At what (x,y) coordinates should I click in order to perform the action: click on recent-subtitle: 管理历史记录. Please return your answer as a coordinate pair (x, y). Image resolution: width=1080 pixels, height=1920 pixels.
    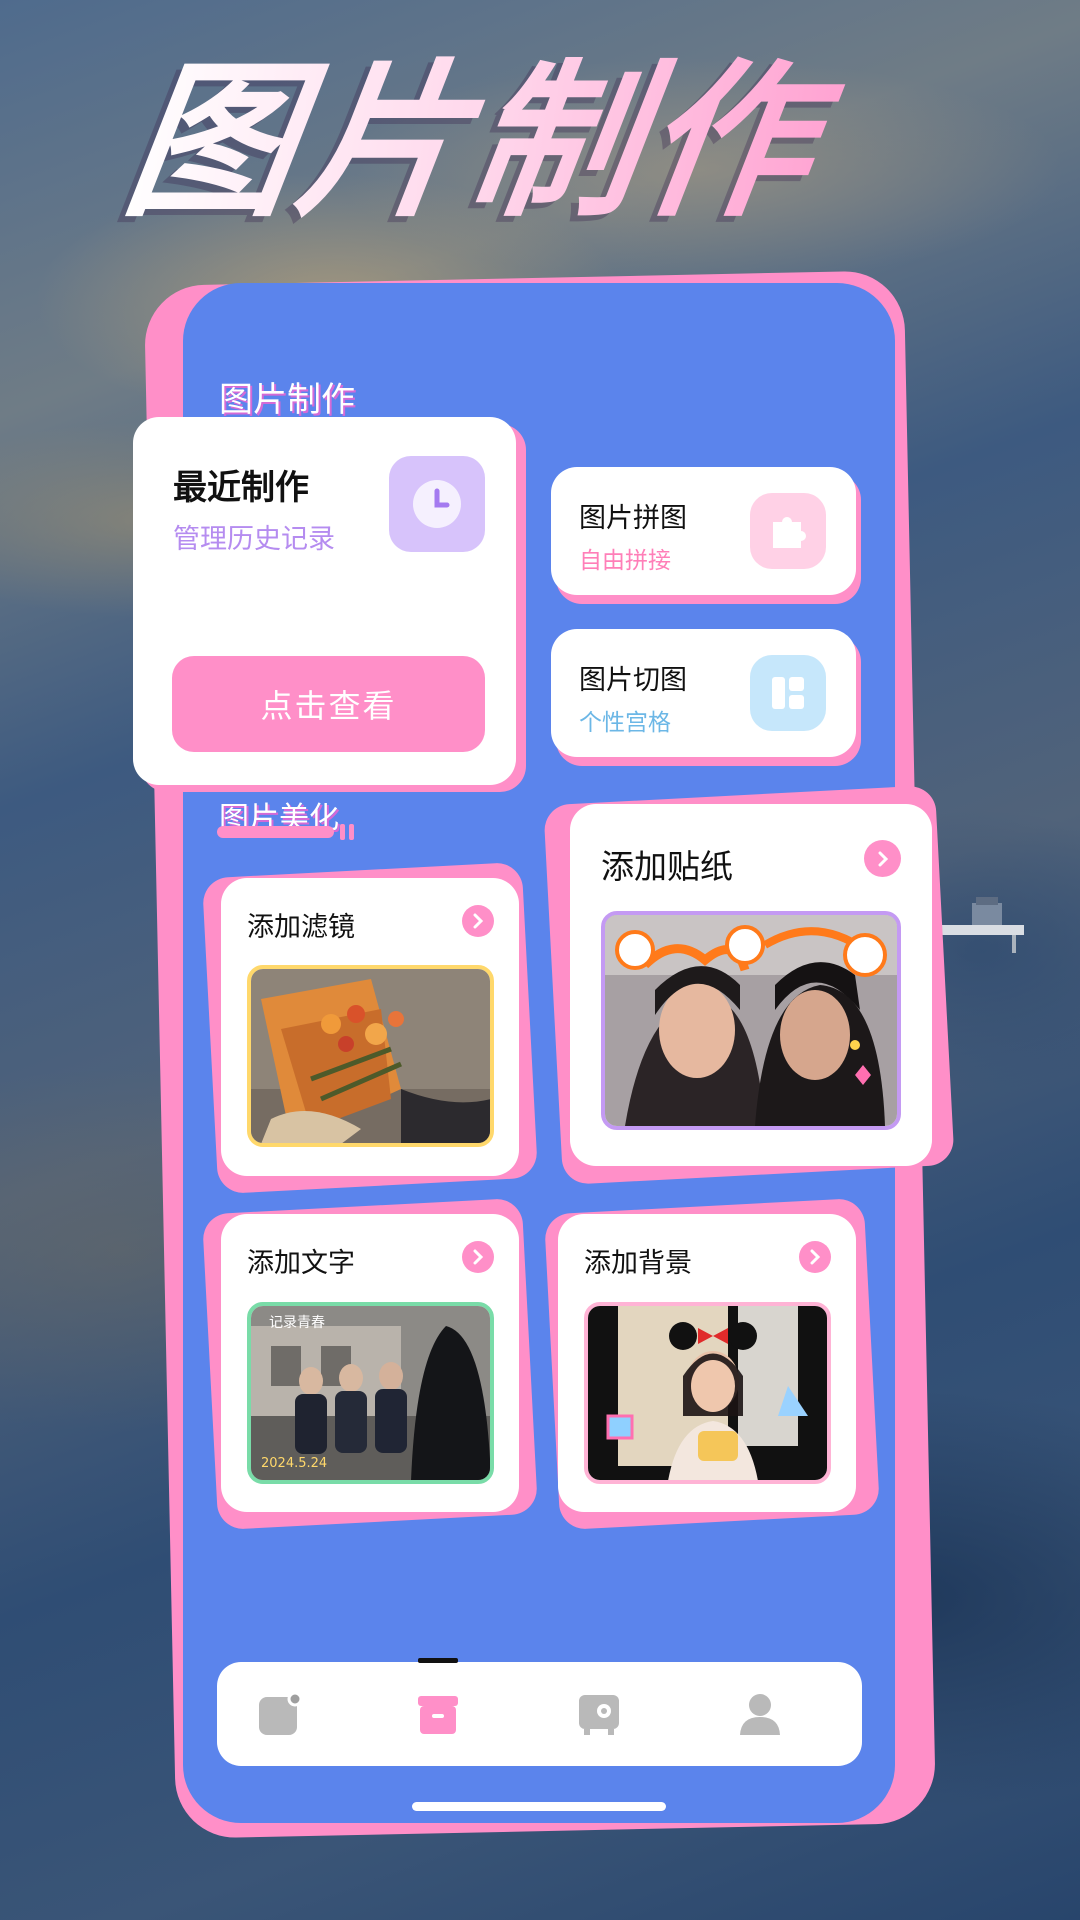
    Looking at the image, I should click on (254, 539).